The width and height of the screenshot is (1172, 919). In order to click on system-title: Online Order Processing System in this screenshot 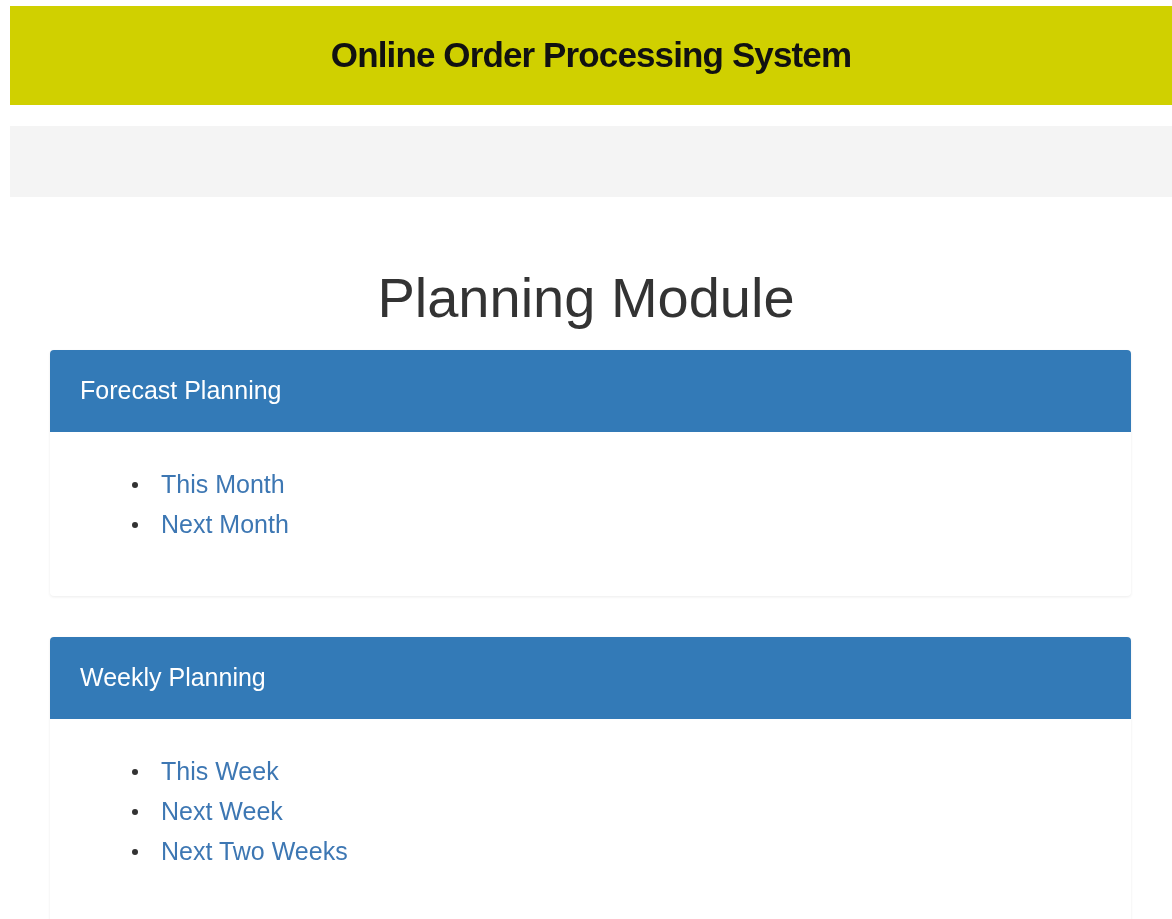, I will do `click(591, 55)`.